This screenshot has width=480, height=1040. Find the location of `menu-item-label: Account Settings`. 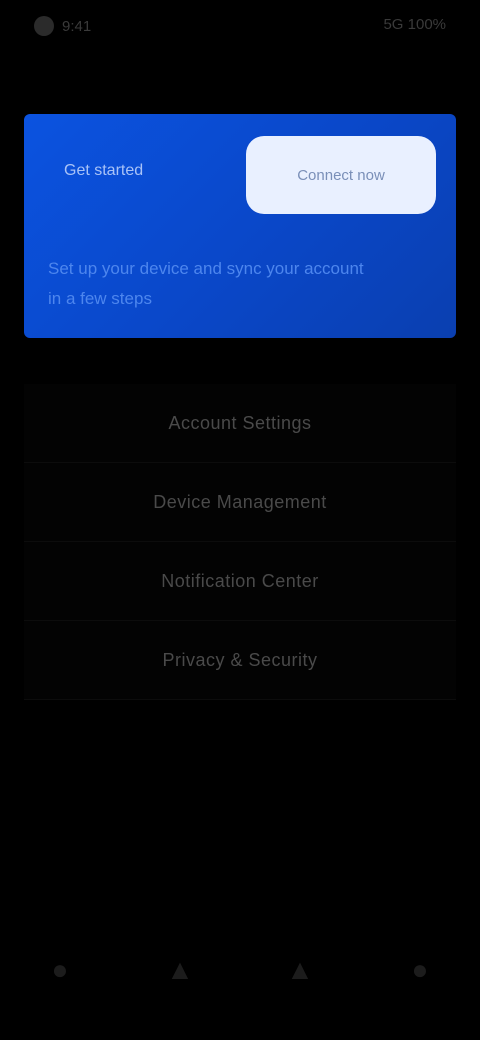

menu-item-label: Account Settings is located at coordinates (240, 422).